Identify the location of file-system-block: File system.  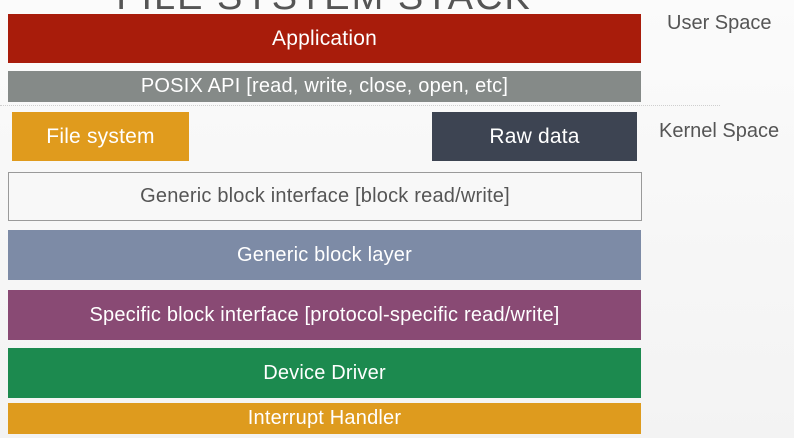
(100, 136).